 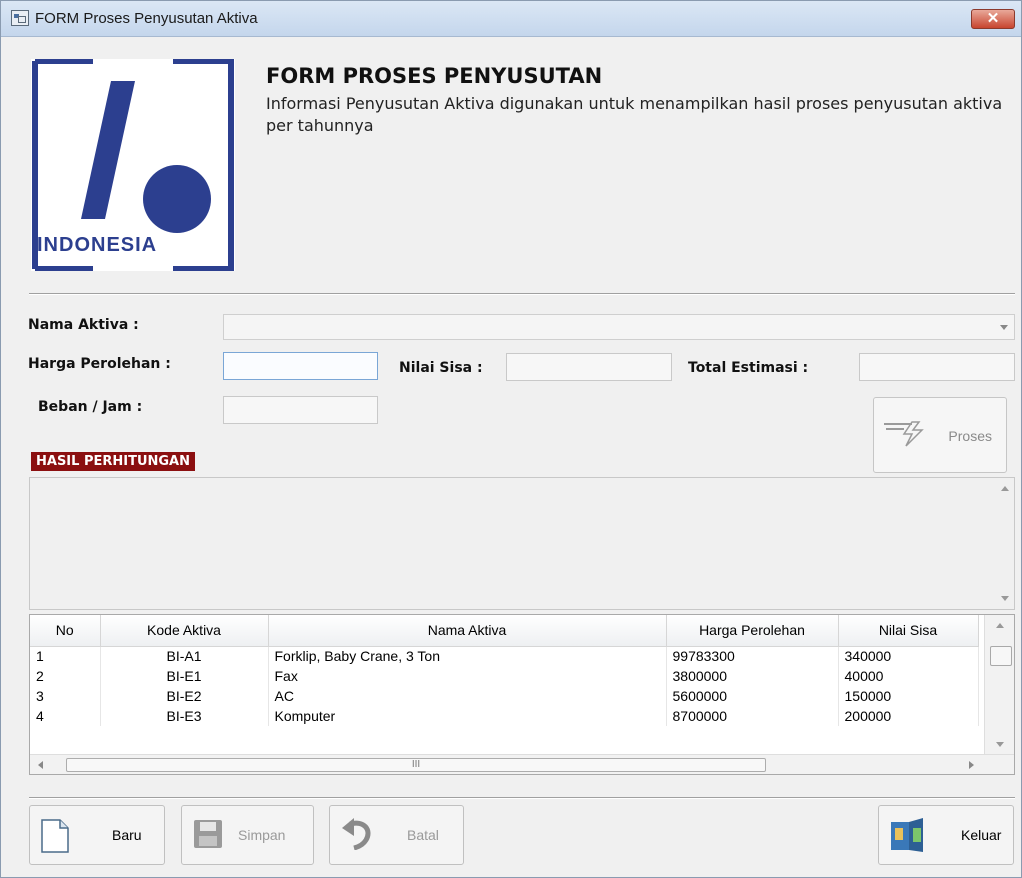 What do you see at coordinates (262, 835) in the screenshot?
I see `simpan-button-label: Simpan` at bounding box center [262, 835].